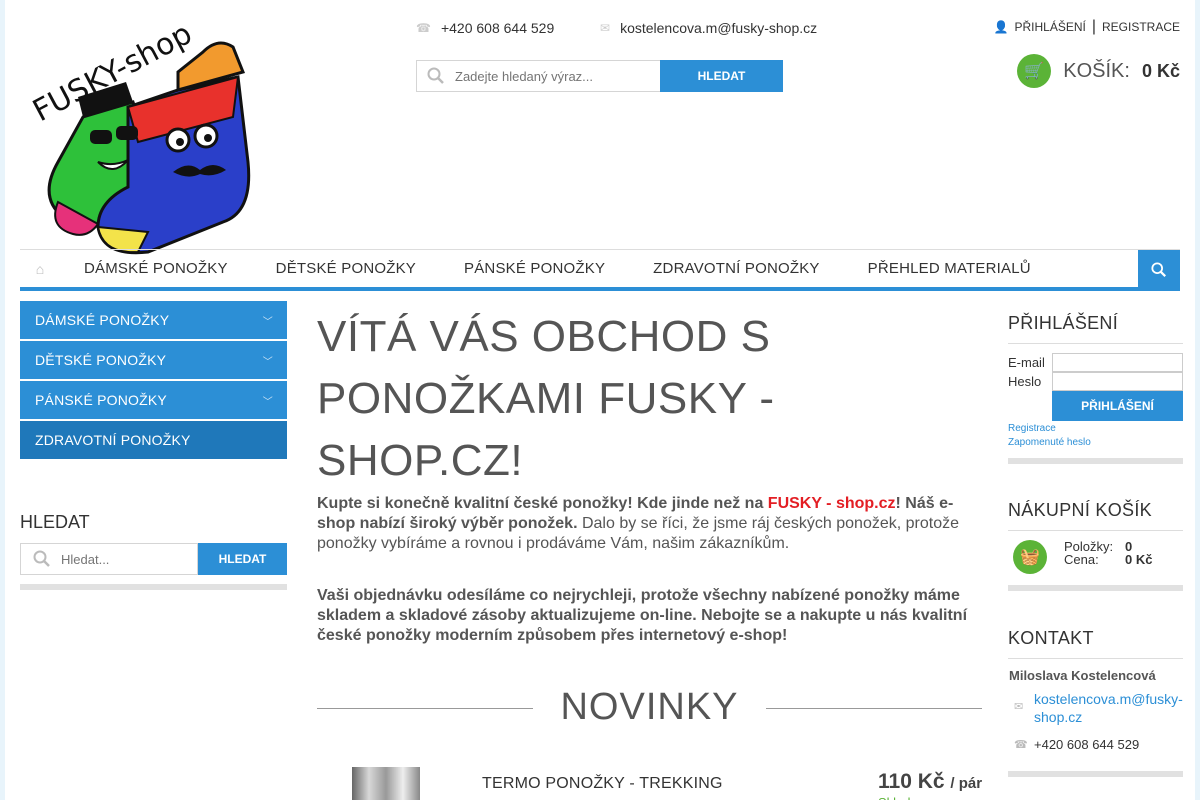  I want to click on email-field, so click(1117, 362).